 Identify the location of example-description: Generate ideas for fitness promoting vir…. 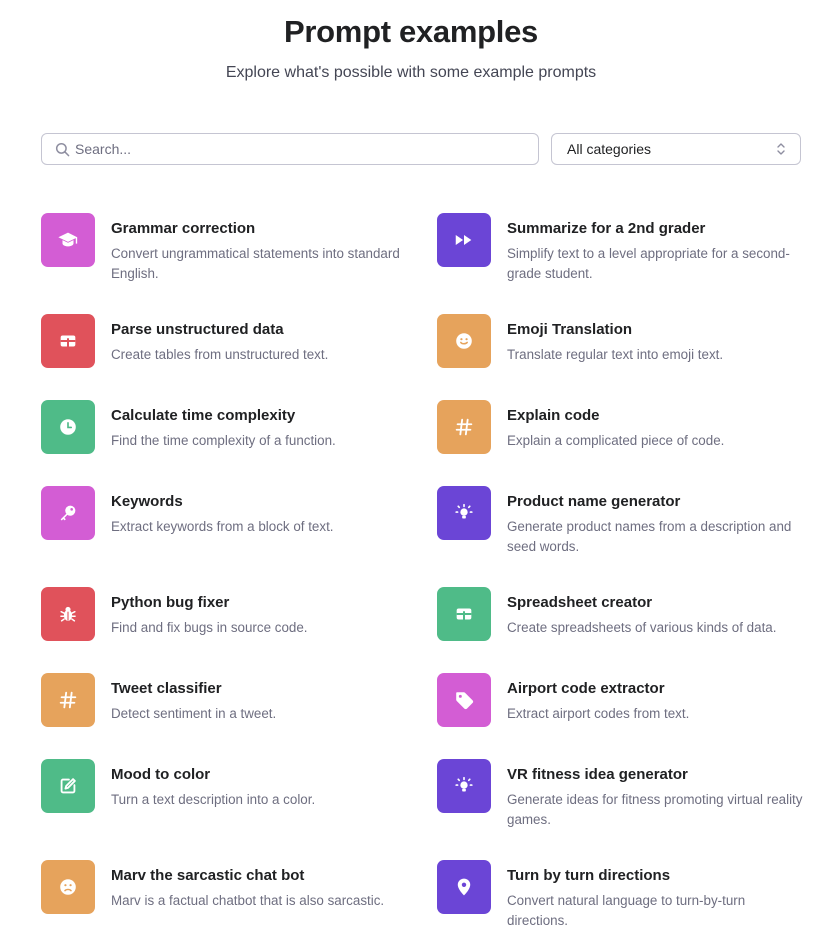
(655, 809).